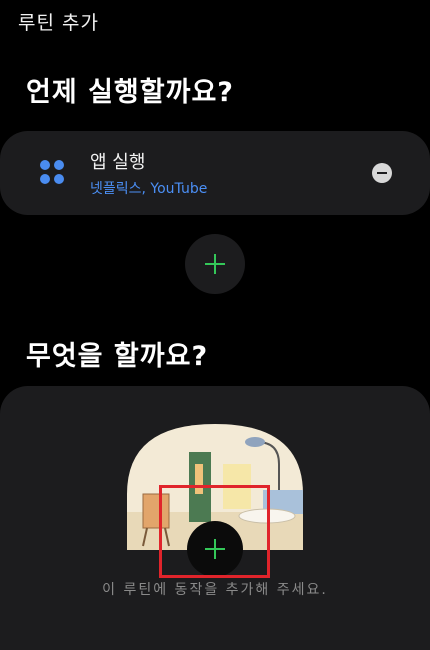 The width and height of the screenshot is (430, 650). I want to click on trigger-card-app-launch: 앱 실행 넷플릭스, YouTube, so click(215, 173).